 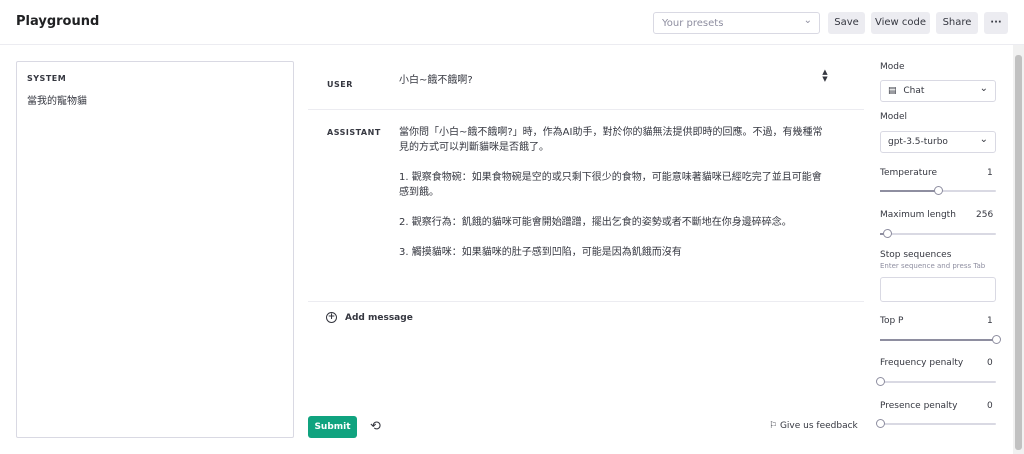 What do you see at coordinates (736, 23) in the screenshot?
I see `presets-select: Your presets ⌄` at bounding box center [736, 23].